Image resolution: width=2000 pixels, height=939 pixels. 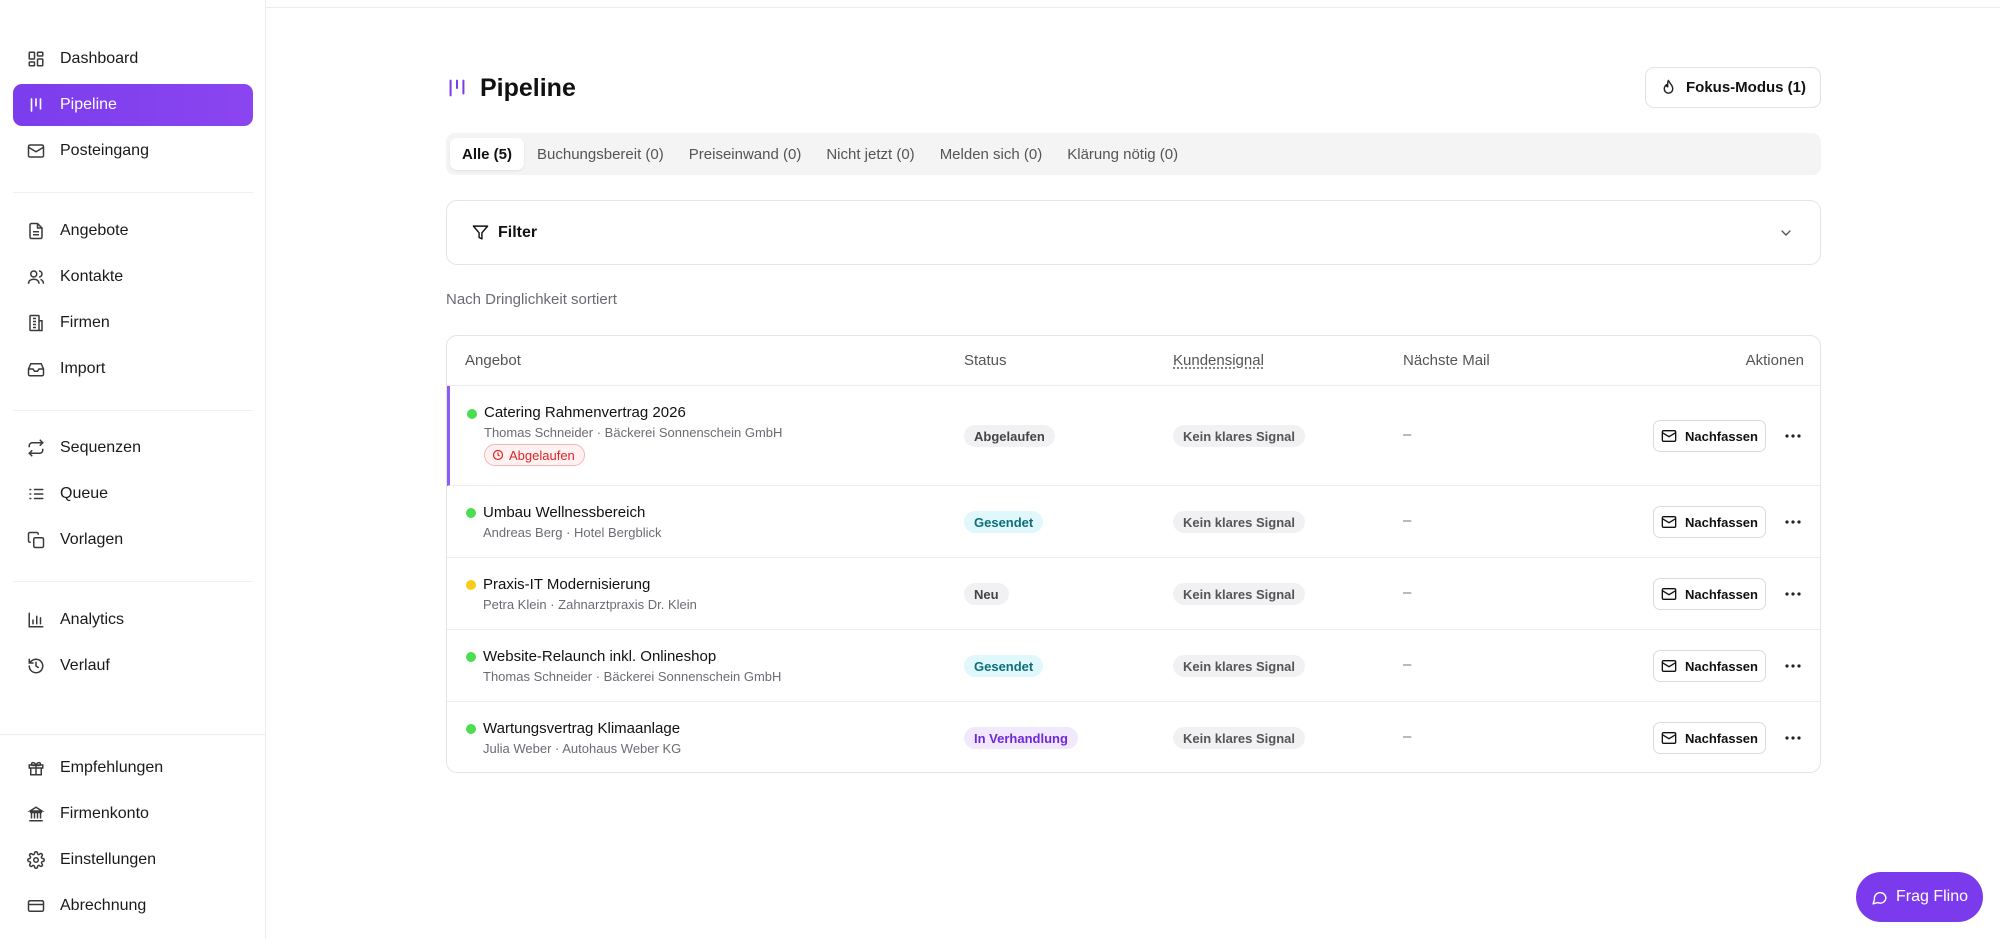 I want to click on sidebar-item-pipeline: Pipeline, so click(x=133, y=105).